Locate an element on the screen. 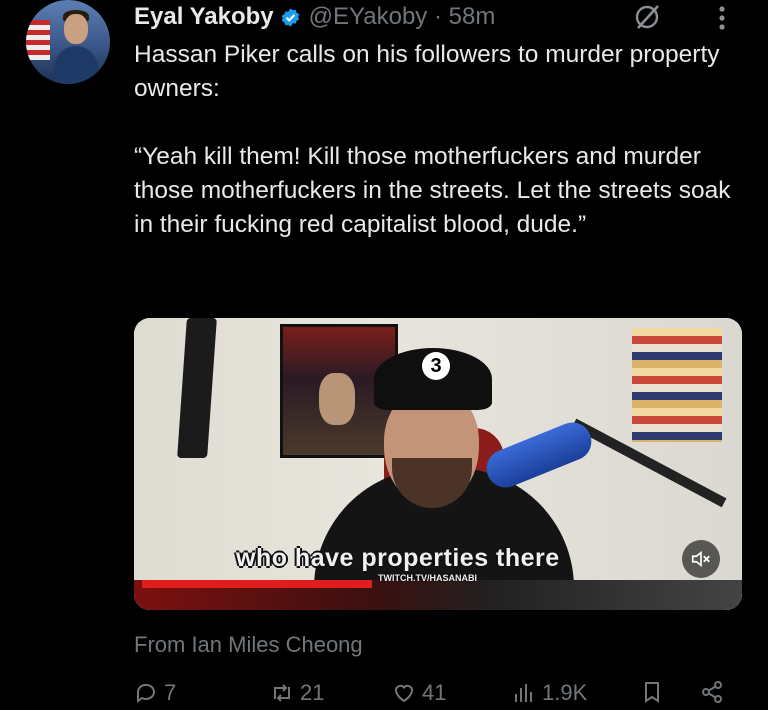  reply-count: 7 is located at coordinates (170, 692).